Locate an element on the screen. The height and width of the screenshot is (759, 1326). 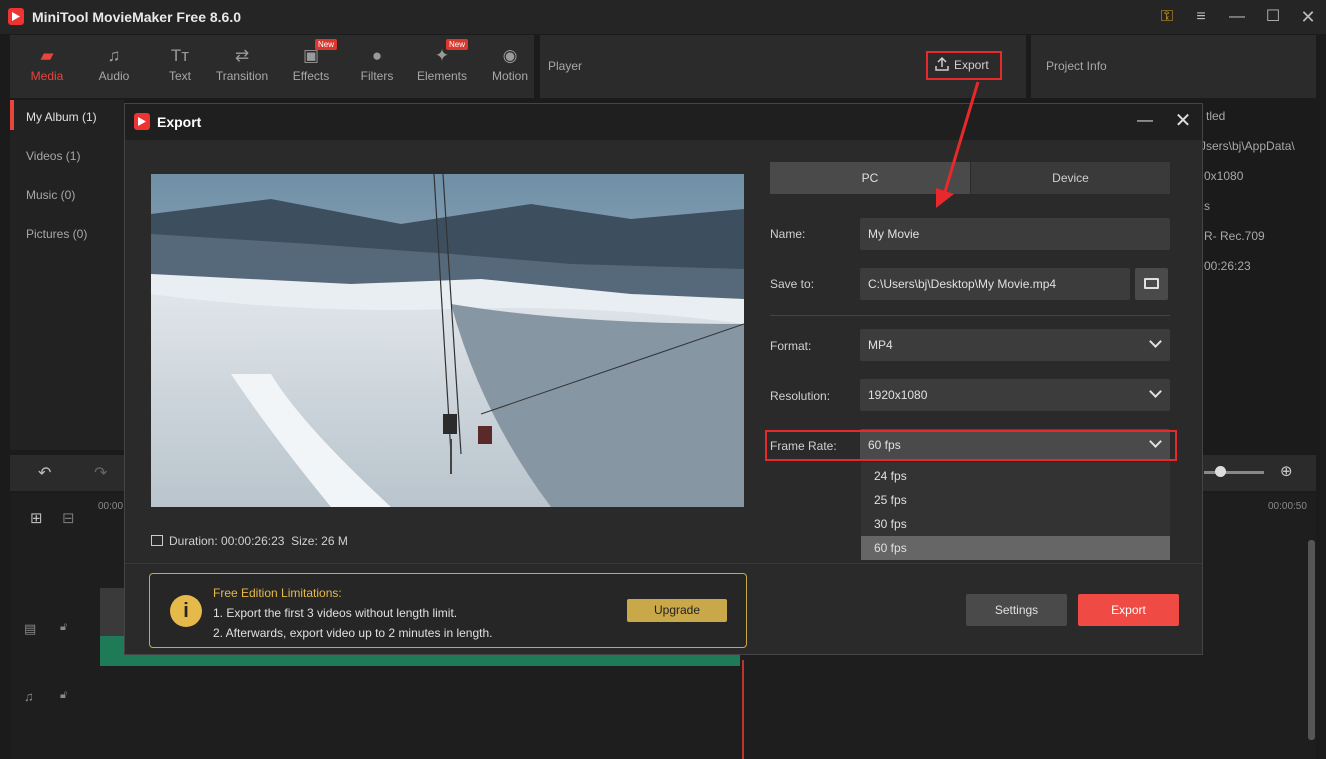
framerate-dropdown: 24 fps 25 fps 30 fps 60 fps is located at coordinates (1015, 511).